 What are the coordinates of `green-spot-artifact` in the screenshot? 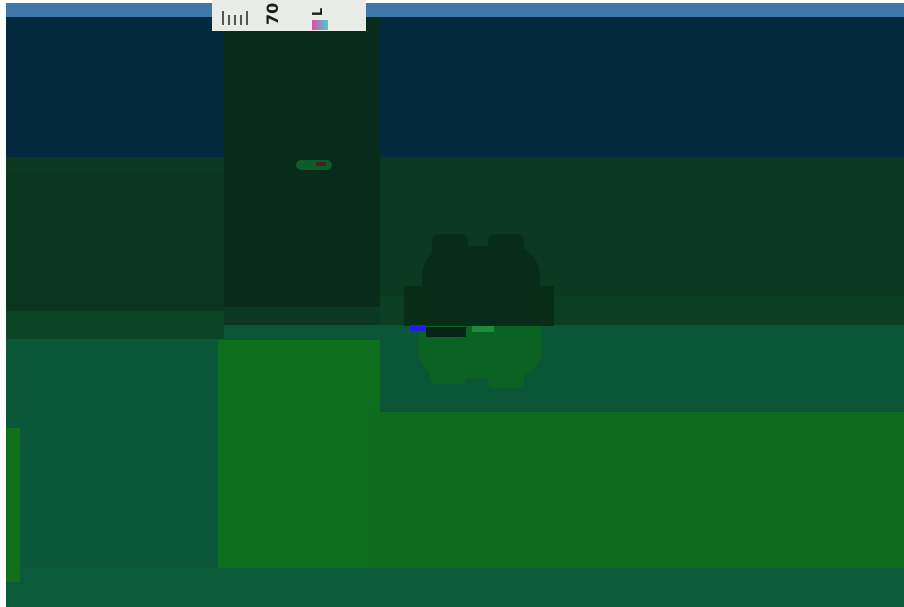 It's located at (314, 165).